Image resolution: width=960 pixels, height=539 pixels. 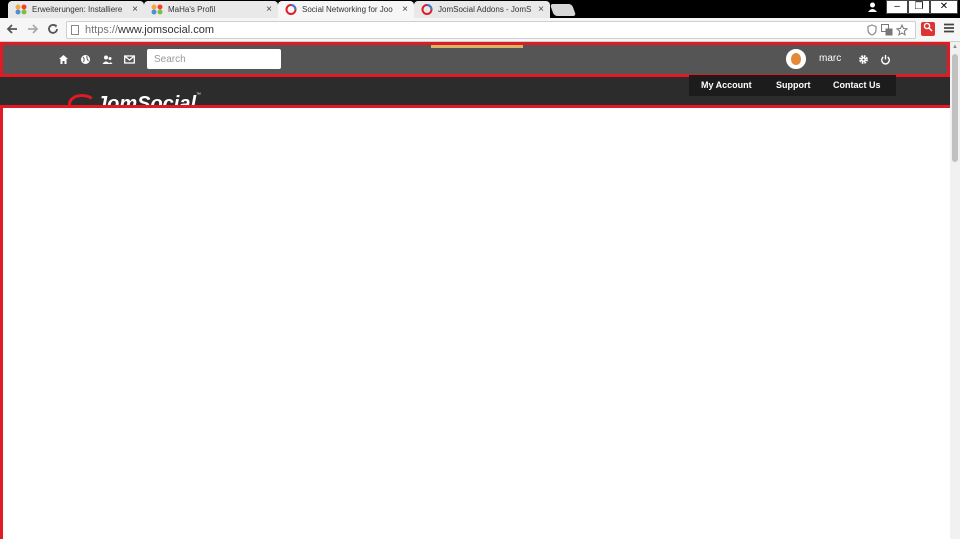 What do you see at coordinates (902, 31) in the screenshot?
I see `bookmark-star-icon` at bounding box center [902, 31].